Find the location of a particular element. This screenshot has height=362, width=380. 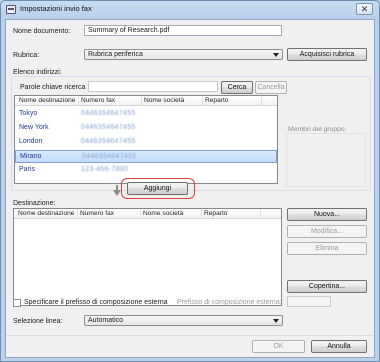

document-name-field: Summary of Research.pdf is located at coordinates (183, 30).